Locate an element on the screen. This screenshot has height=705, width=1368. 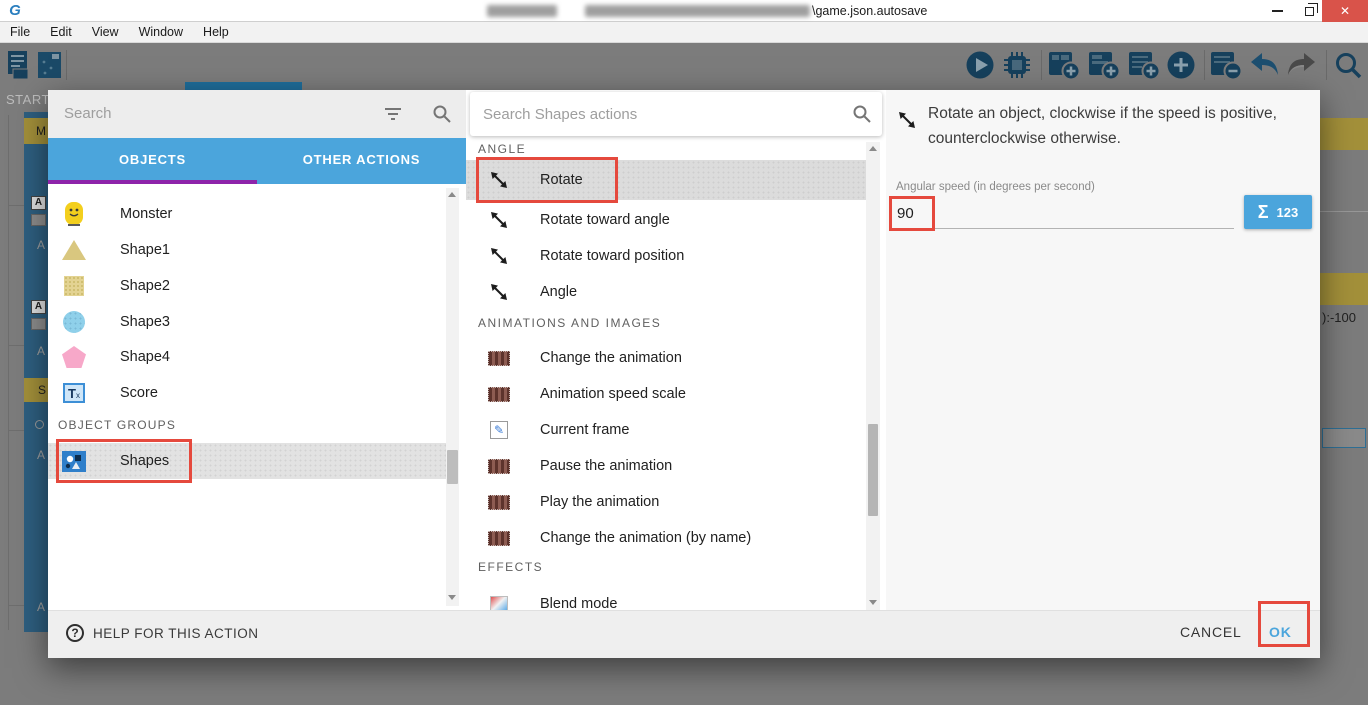
object-search-input: Search is located at coordinates (88, 113).